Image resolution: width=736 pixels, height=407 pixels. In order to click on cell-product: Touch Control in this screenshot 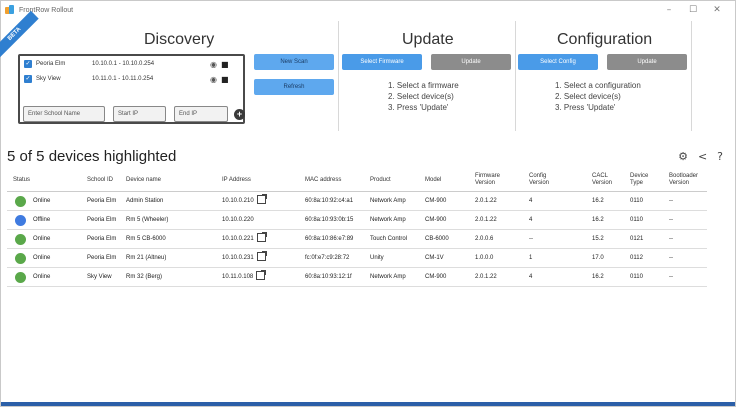, I will do `click(389, 239)`.